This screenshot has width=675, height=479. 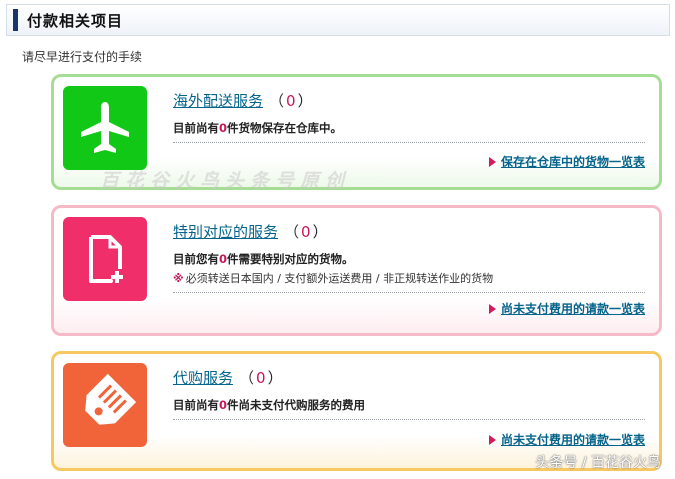 I want to click on overseas-count: 0, so click(x=291, y=101).